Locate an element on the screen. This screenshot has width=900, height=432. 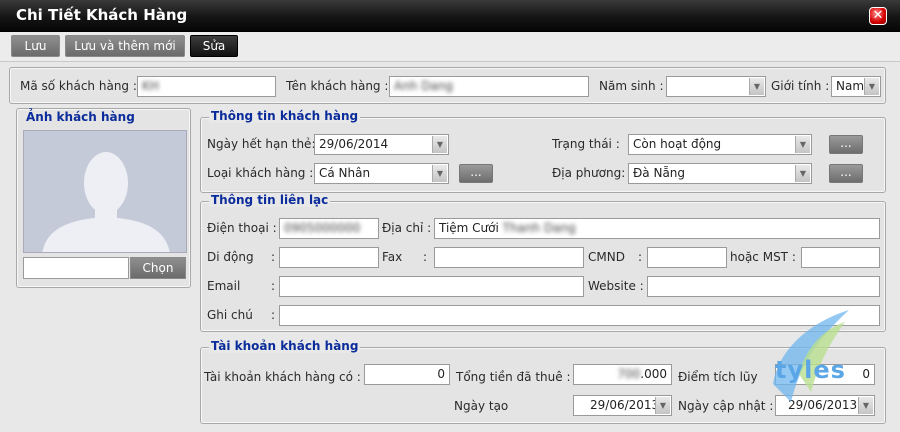
card-expiry-picker: 29/06/2014 ▼ is located at coordinates (381, 144).